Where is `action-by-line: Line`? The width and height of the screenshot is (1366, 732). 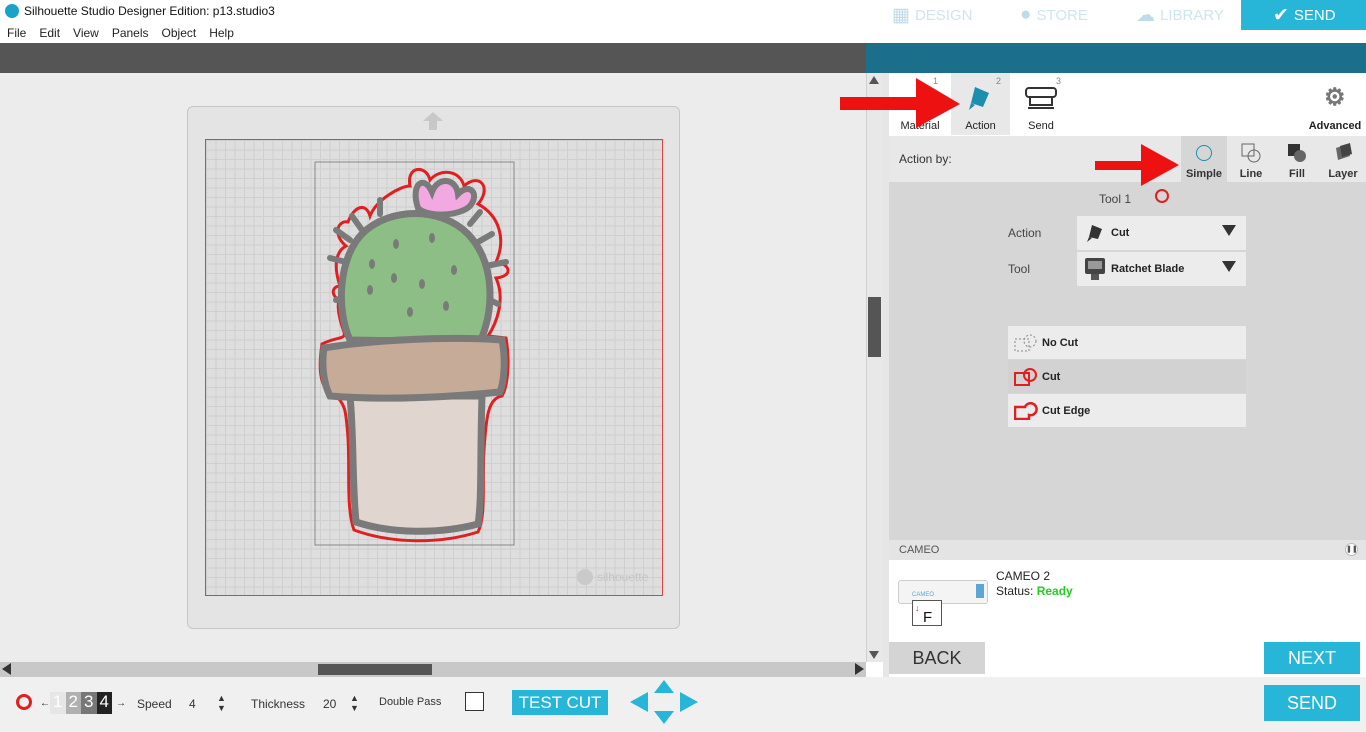
action-by-line: Line is located at coordinates (1251, 159).